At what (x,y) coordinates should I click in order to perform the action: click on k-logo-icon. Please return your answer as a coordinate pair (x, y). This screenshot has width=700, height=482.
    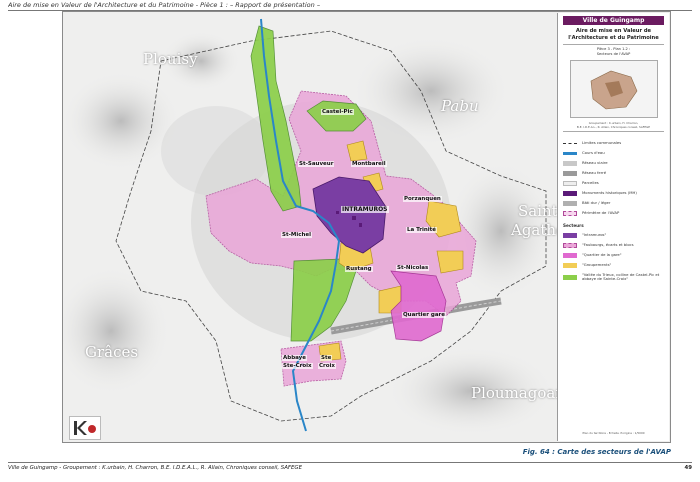
    Looking at the image, I should click on (85, 428).